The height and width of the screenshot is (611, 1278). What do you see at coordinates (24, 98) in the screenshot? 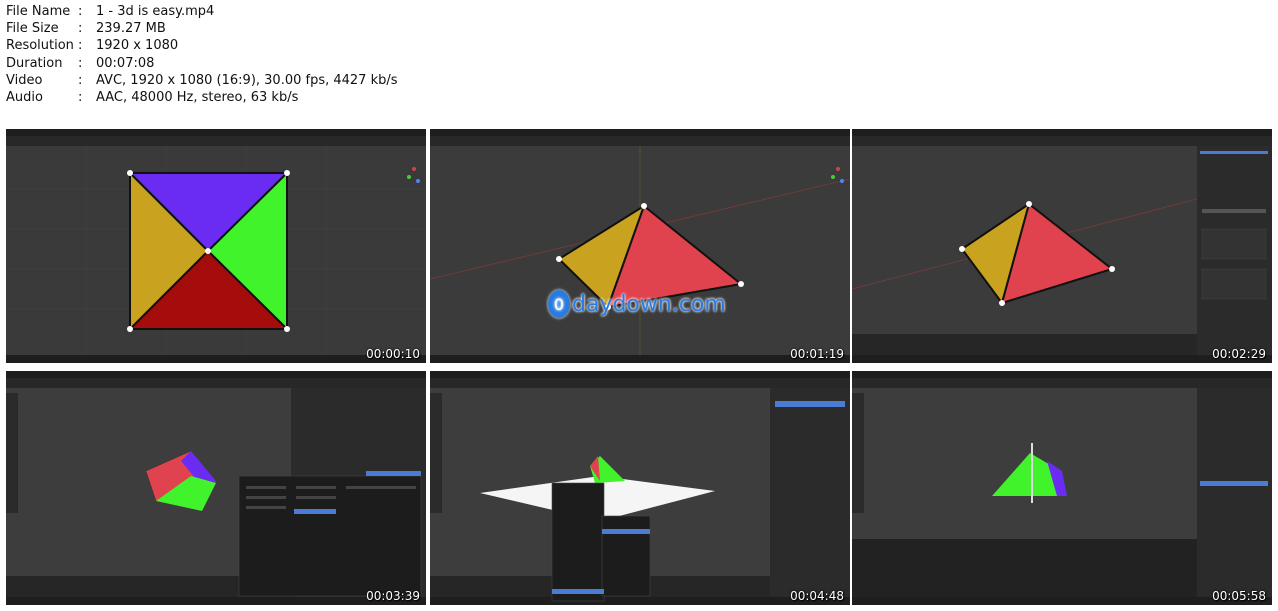
I see `info-key: Audio` at bounding box center [24, 98].